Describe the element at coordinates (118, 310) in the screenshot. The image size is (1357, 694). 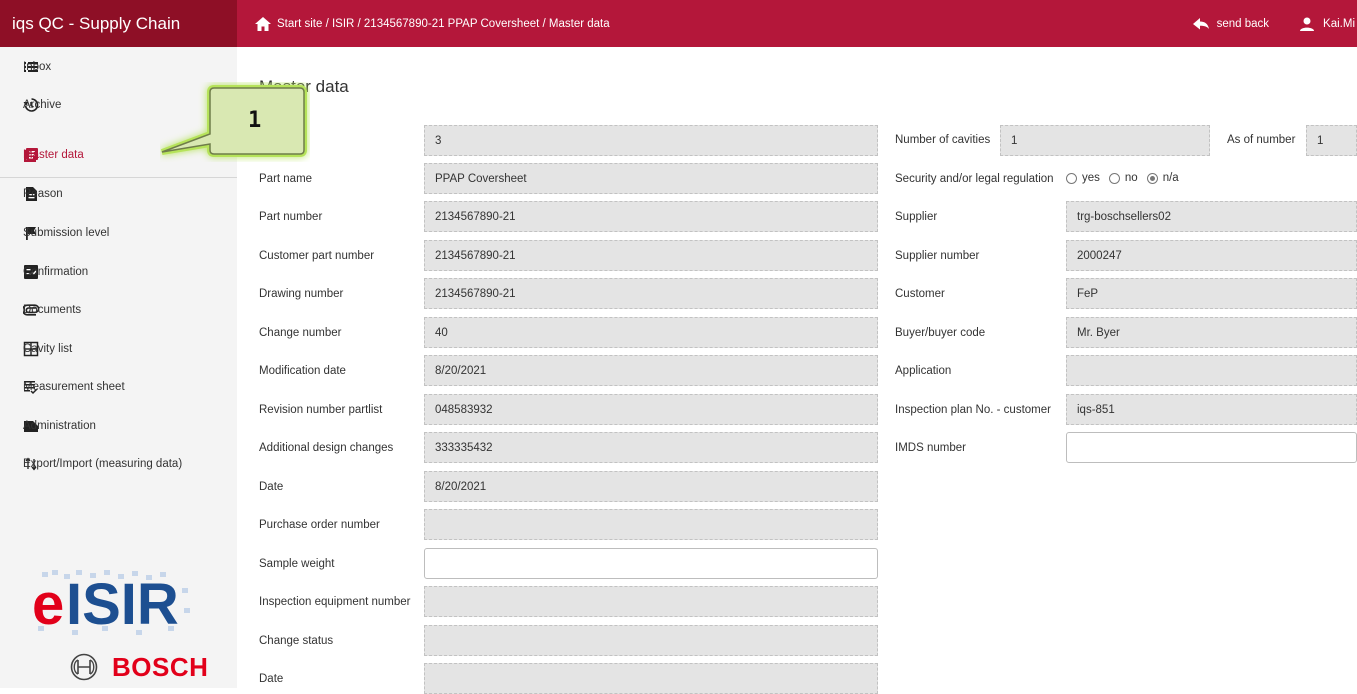
I see `sidebar-item-documents: Documents` at that location.